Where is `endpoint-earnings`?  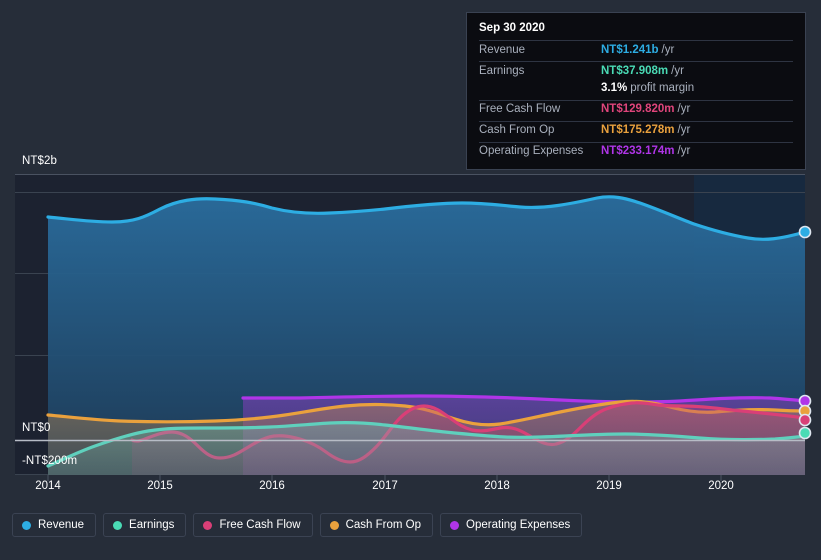
endpoint-earnings is located at coordinates (805, 433).